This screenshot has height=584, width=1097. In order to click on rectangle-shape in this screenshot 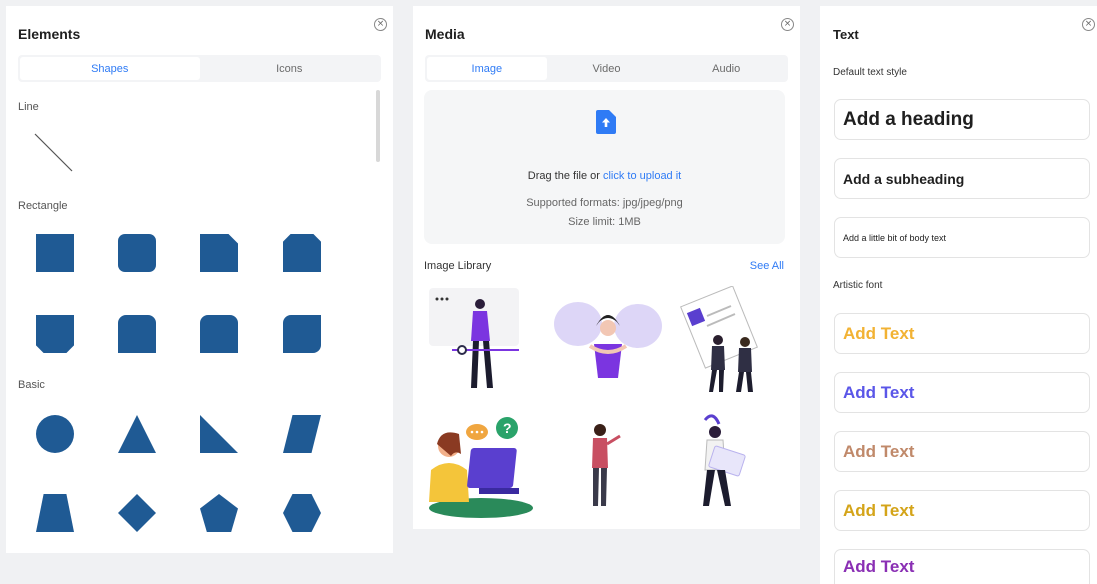, I will do `click(55, 253)`.